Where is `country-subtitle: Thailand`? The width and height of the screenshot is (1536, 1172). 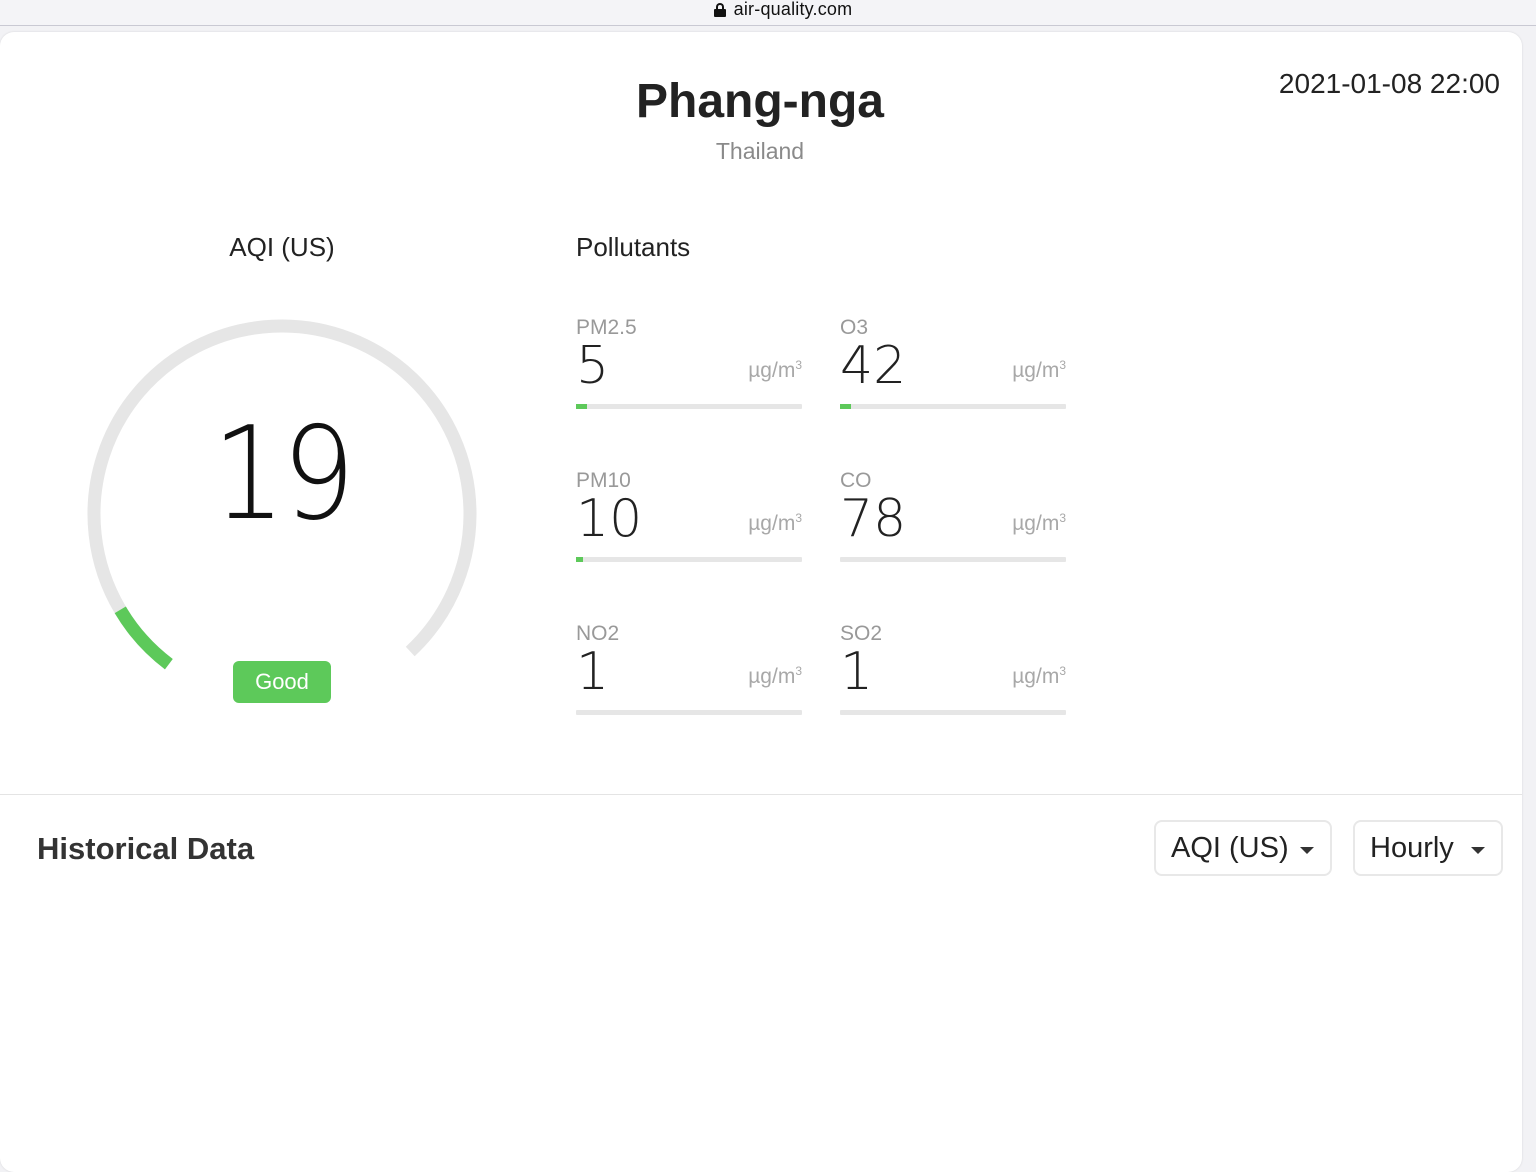
country-subtitle: Thailand is located at coordinates (760, 151).